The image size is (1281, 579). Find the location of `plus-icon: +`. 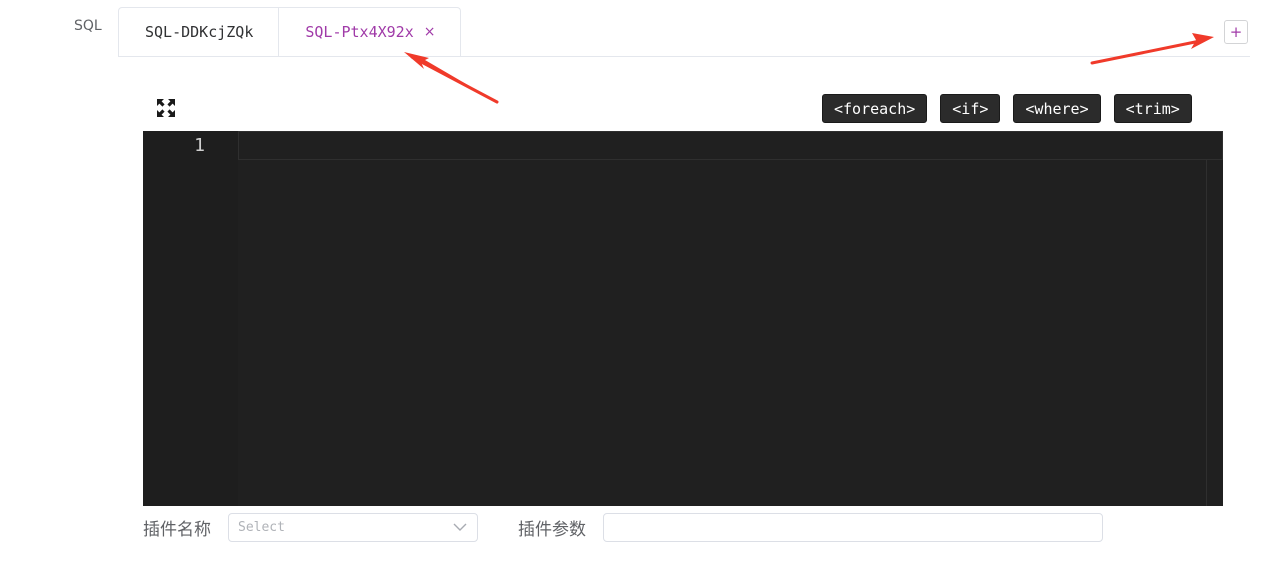

plus-icon: + is located at coordinates (1236, 32).